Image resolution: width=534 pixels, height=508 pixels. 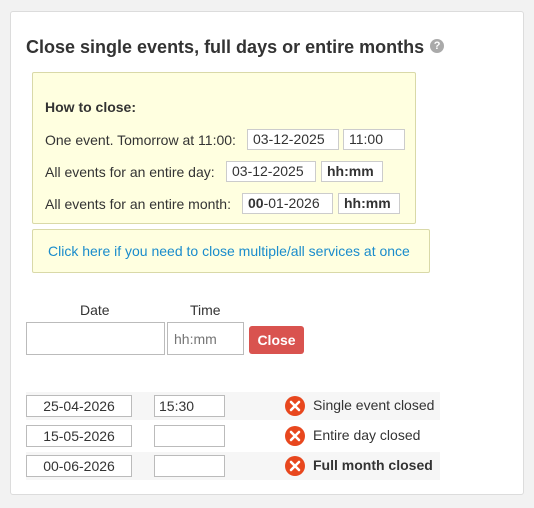 I want to click on closure-date: 25-04-2026, so click(x=79, y=406).